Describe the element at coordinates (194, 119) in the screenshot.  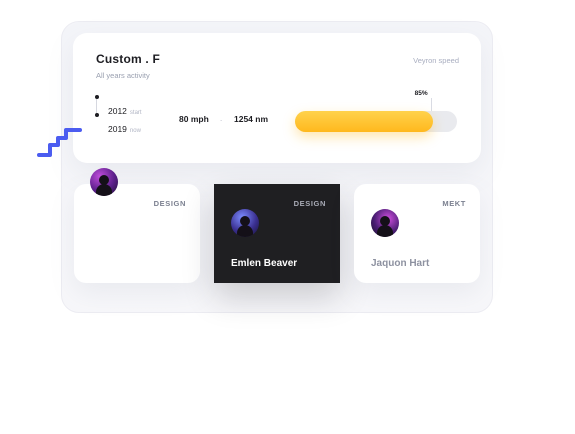
I see `speed-stat: 80 mph` at that location.